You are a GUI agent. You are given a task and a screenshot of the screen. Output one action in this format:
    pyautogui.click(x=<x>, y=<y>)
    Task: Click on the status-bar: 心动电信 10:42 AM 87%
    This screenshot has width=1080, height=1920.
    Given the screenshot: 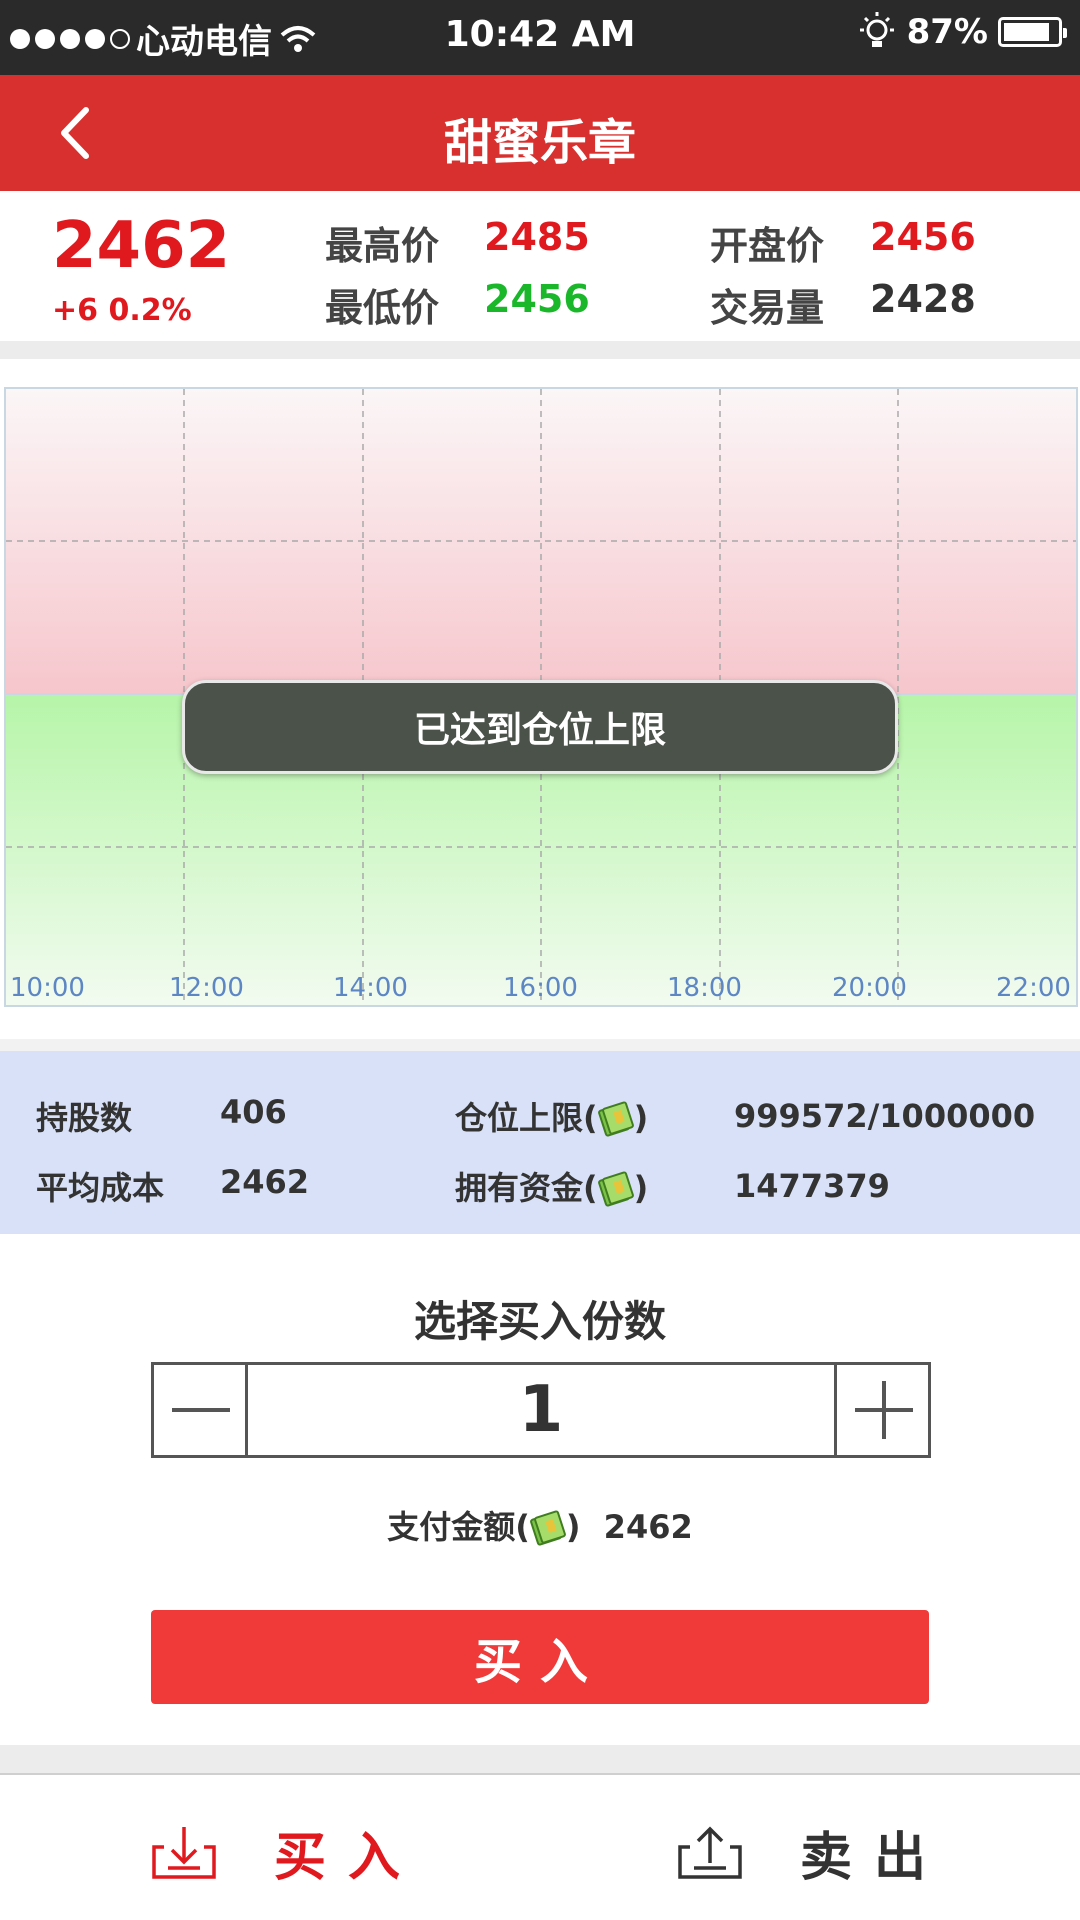 What is the action you would take?
    pyautogui.click(x=540, y=37)
    